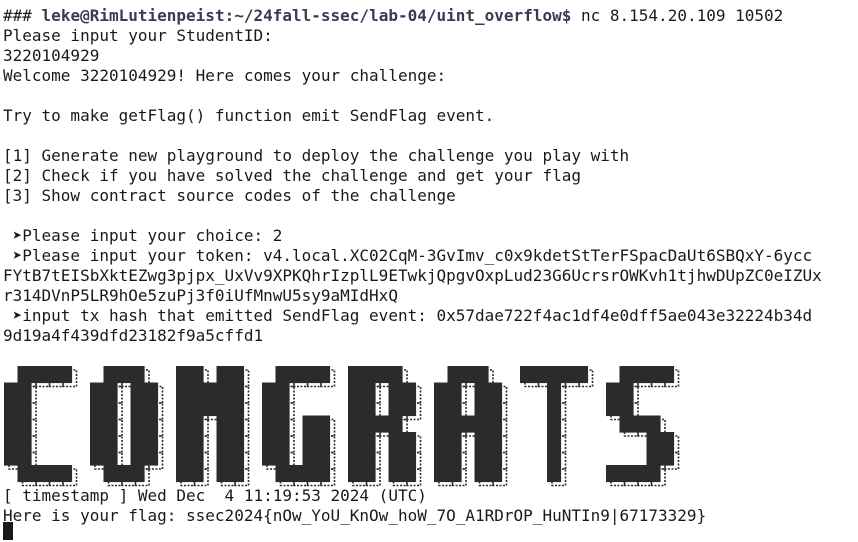 The width and height of the screenshot is (858, 542). What do you see at coordinates (677, 15) in the screenshot?
I see `prompt-command: nc 8.154.20.109 10502` at bounding box center [677, 15].